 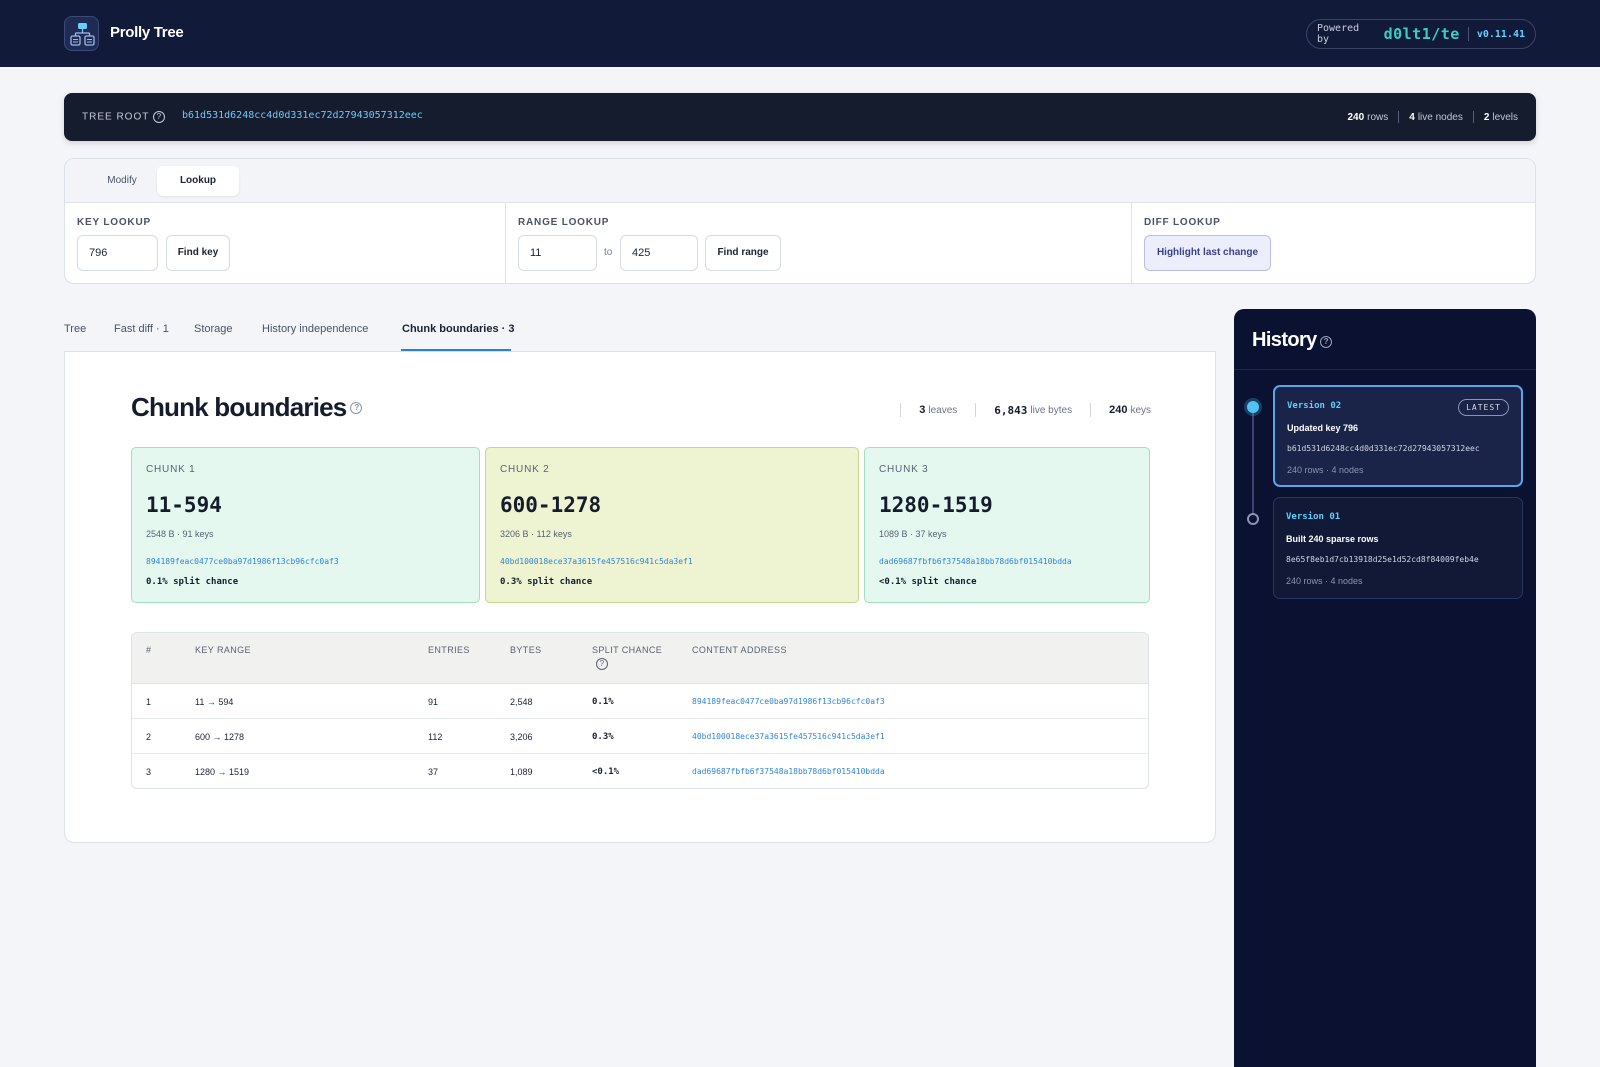 I want to click on keys-label: keys, so click(x=1140, y=410).